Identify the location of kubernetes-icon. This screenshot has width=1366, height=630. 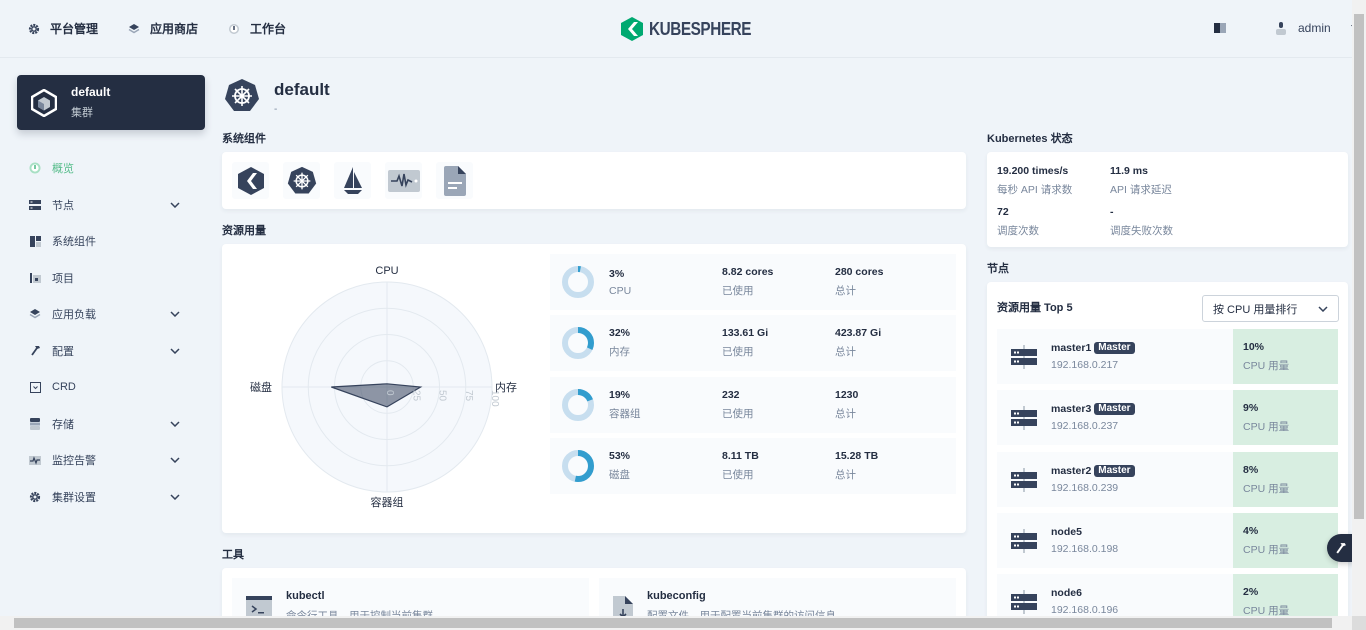
(242, 96).